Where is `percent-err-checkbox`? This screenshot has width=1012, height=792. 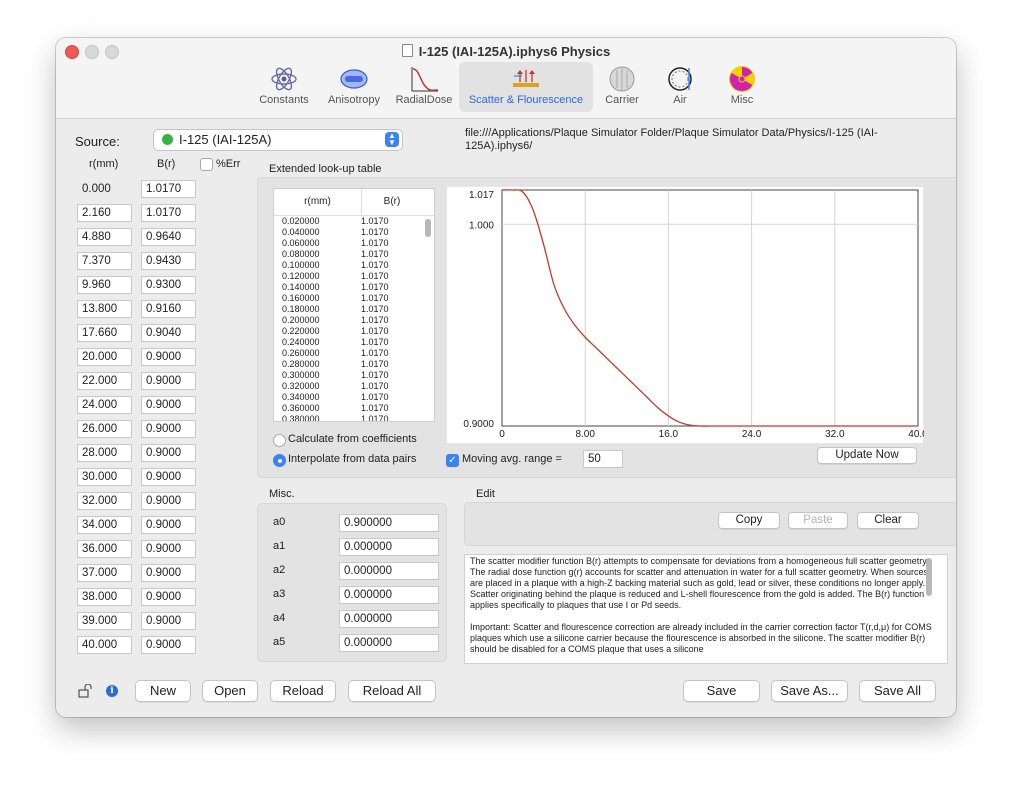 percent-err-checkbox is located at coordinates (206, 164).